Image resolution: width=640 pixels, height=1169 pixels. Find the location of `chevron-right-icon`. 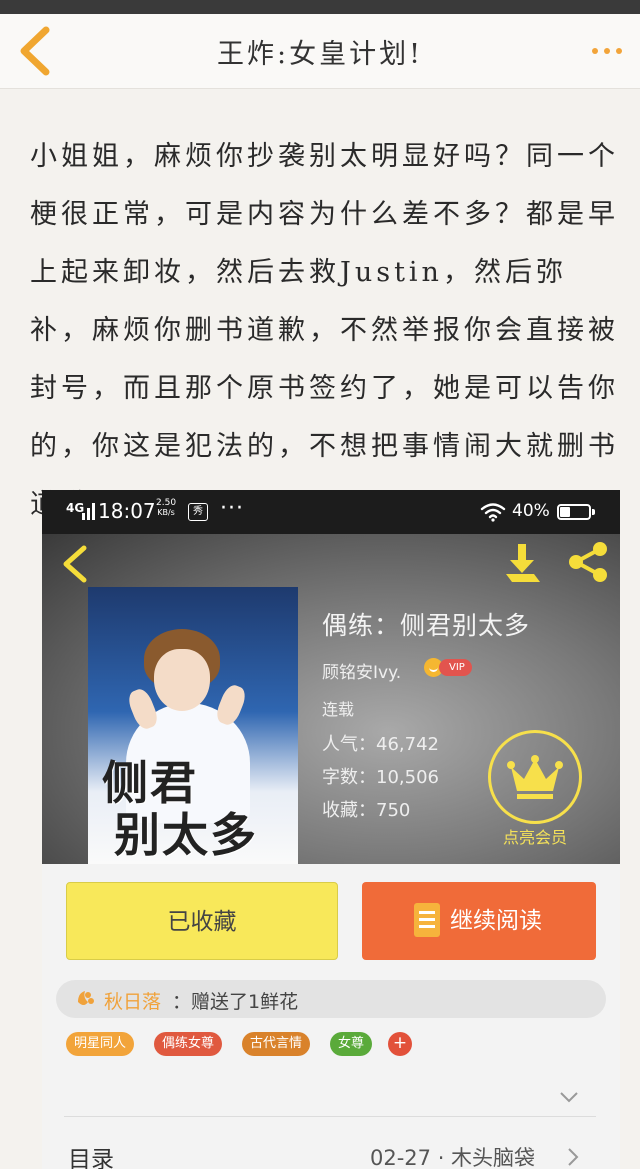

chevron-right-icon is located at coordinates (573, 1157).